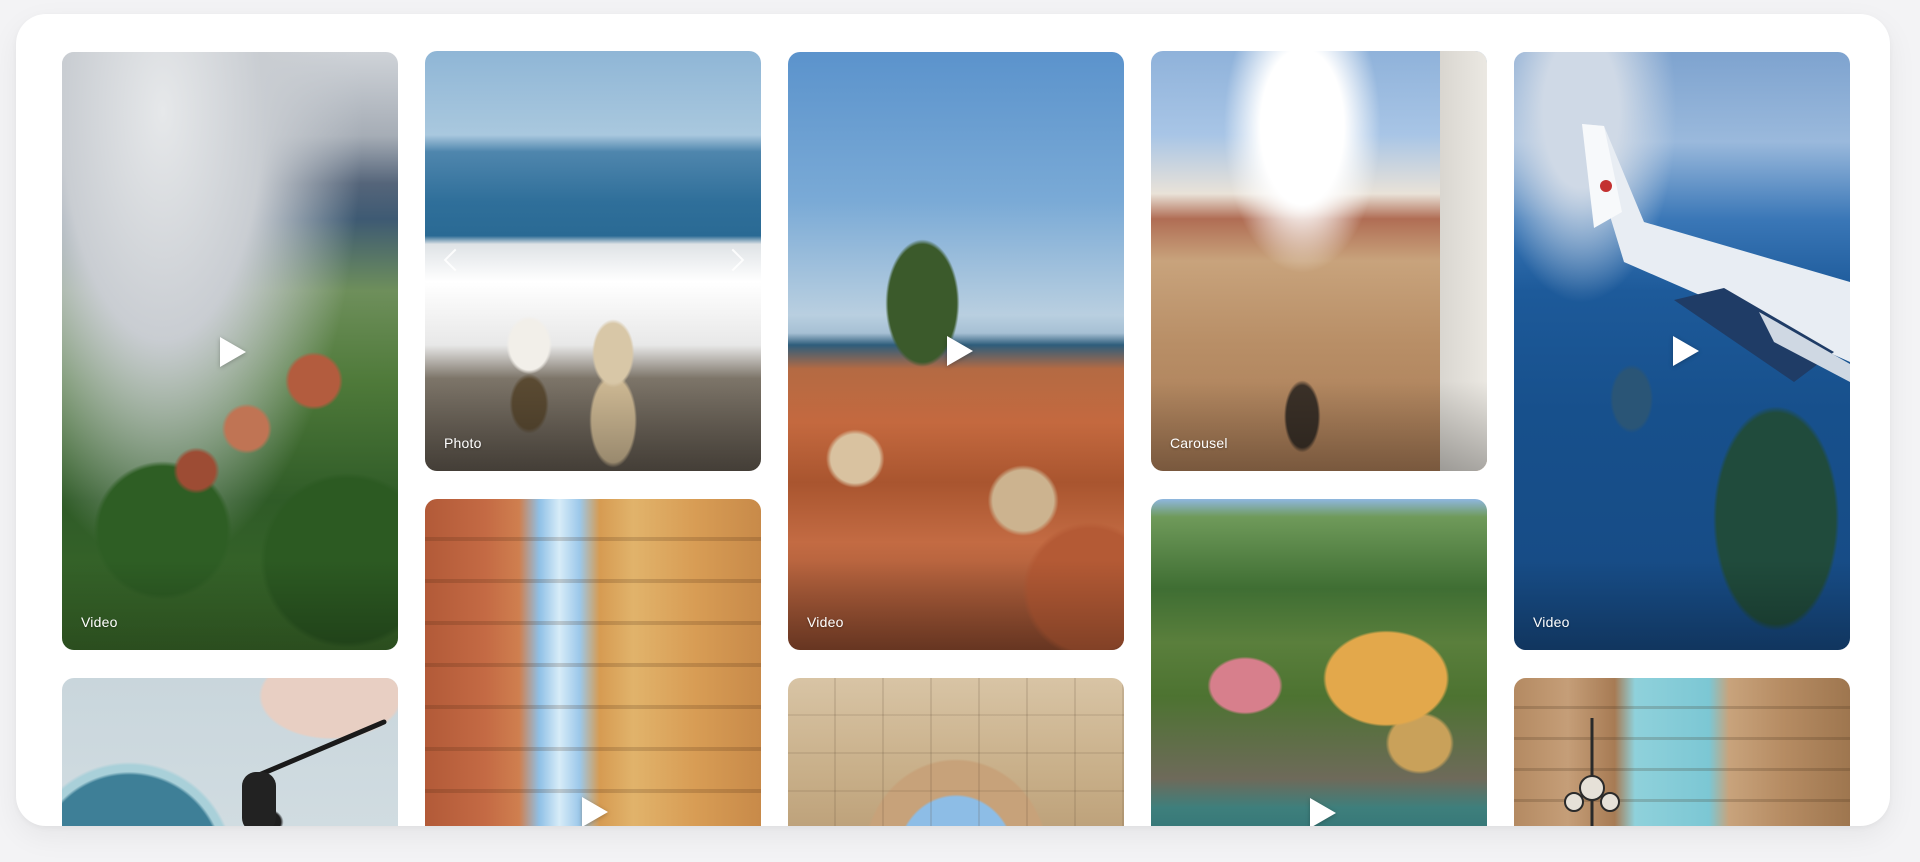  I want to click on tile-type-label: Carousel, so click(1199, 443).